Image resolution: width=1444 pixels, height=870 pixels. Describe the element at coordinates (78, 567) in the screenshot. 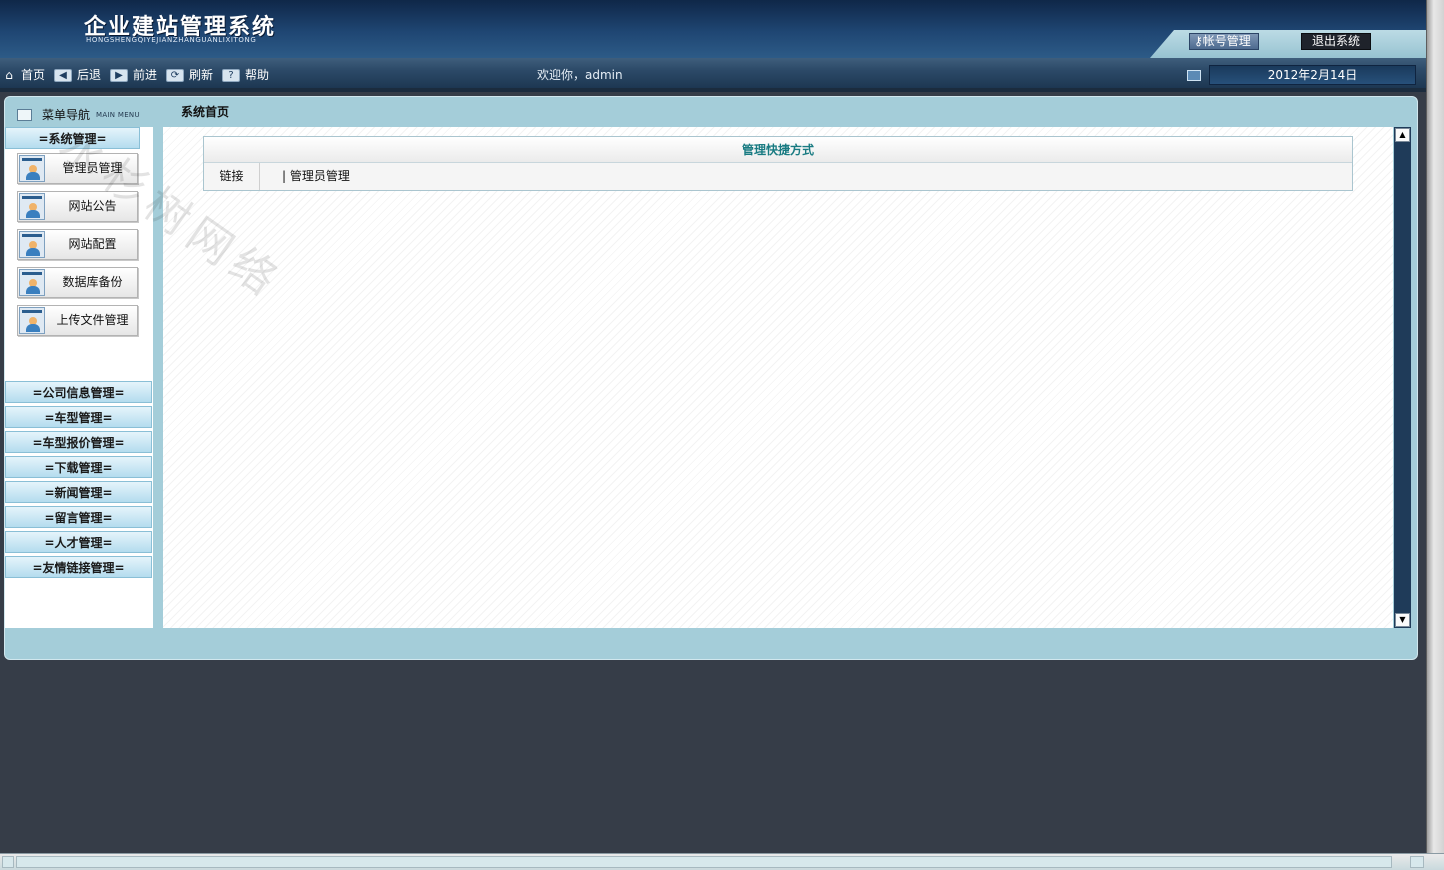

I see `sidebar-group-links: =友情链接管理=` at that location.